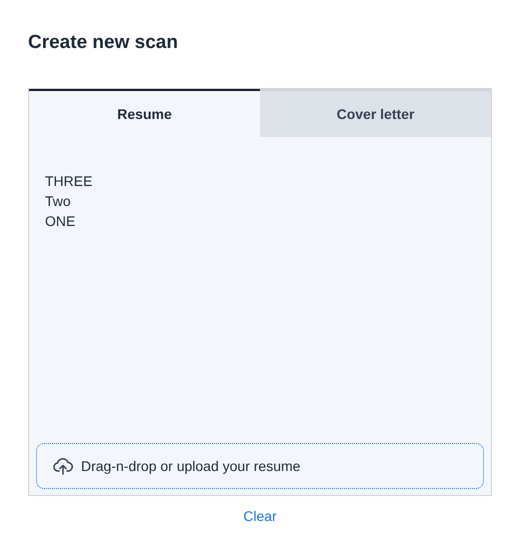  I want to click on page-title: Create new scan, so click(103, 43).